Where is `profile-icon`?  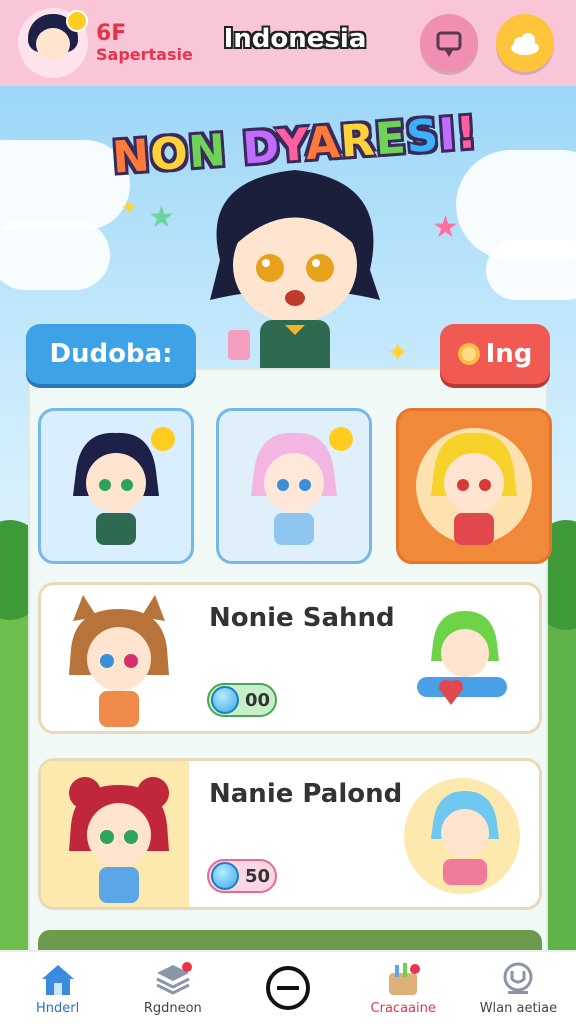
profile-icon is located at coordinates (518, 978).